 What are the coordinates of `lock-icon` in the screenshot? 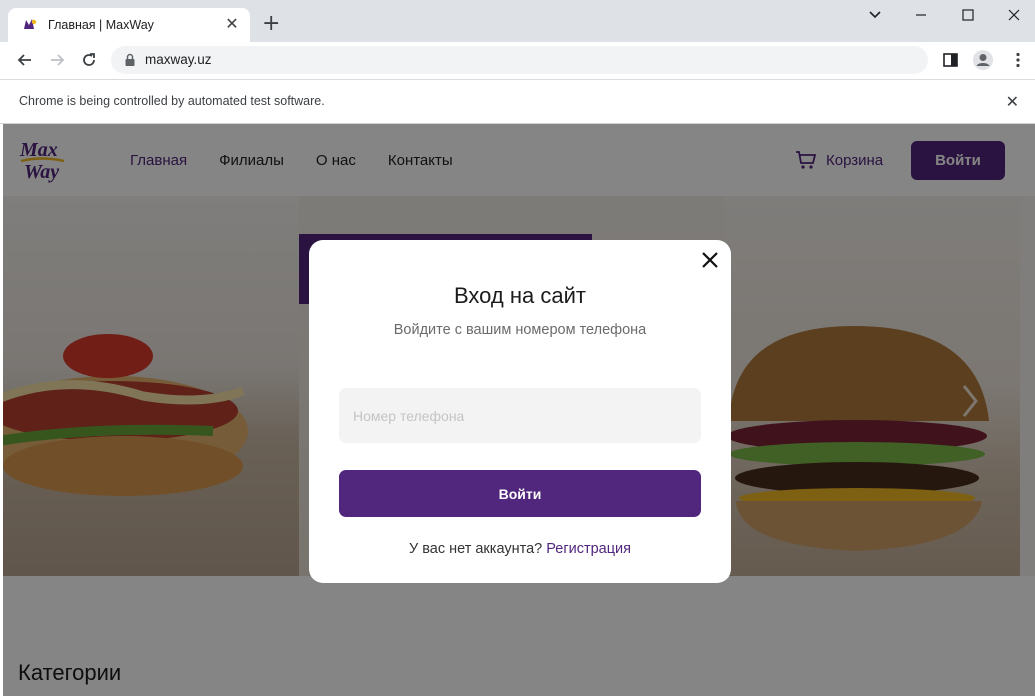 It's located at (130, 60).